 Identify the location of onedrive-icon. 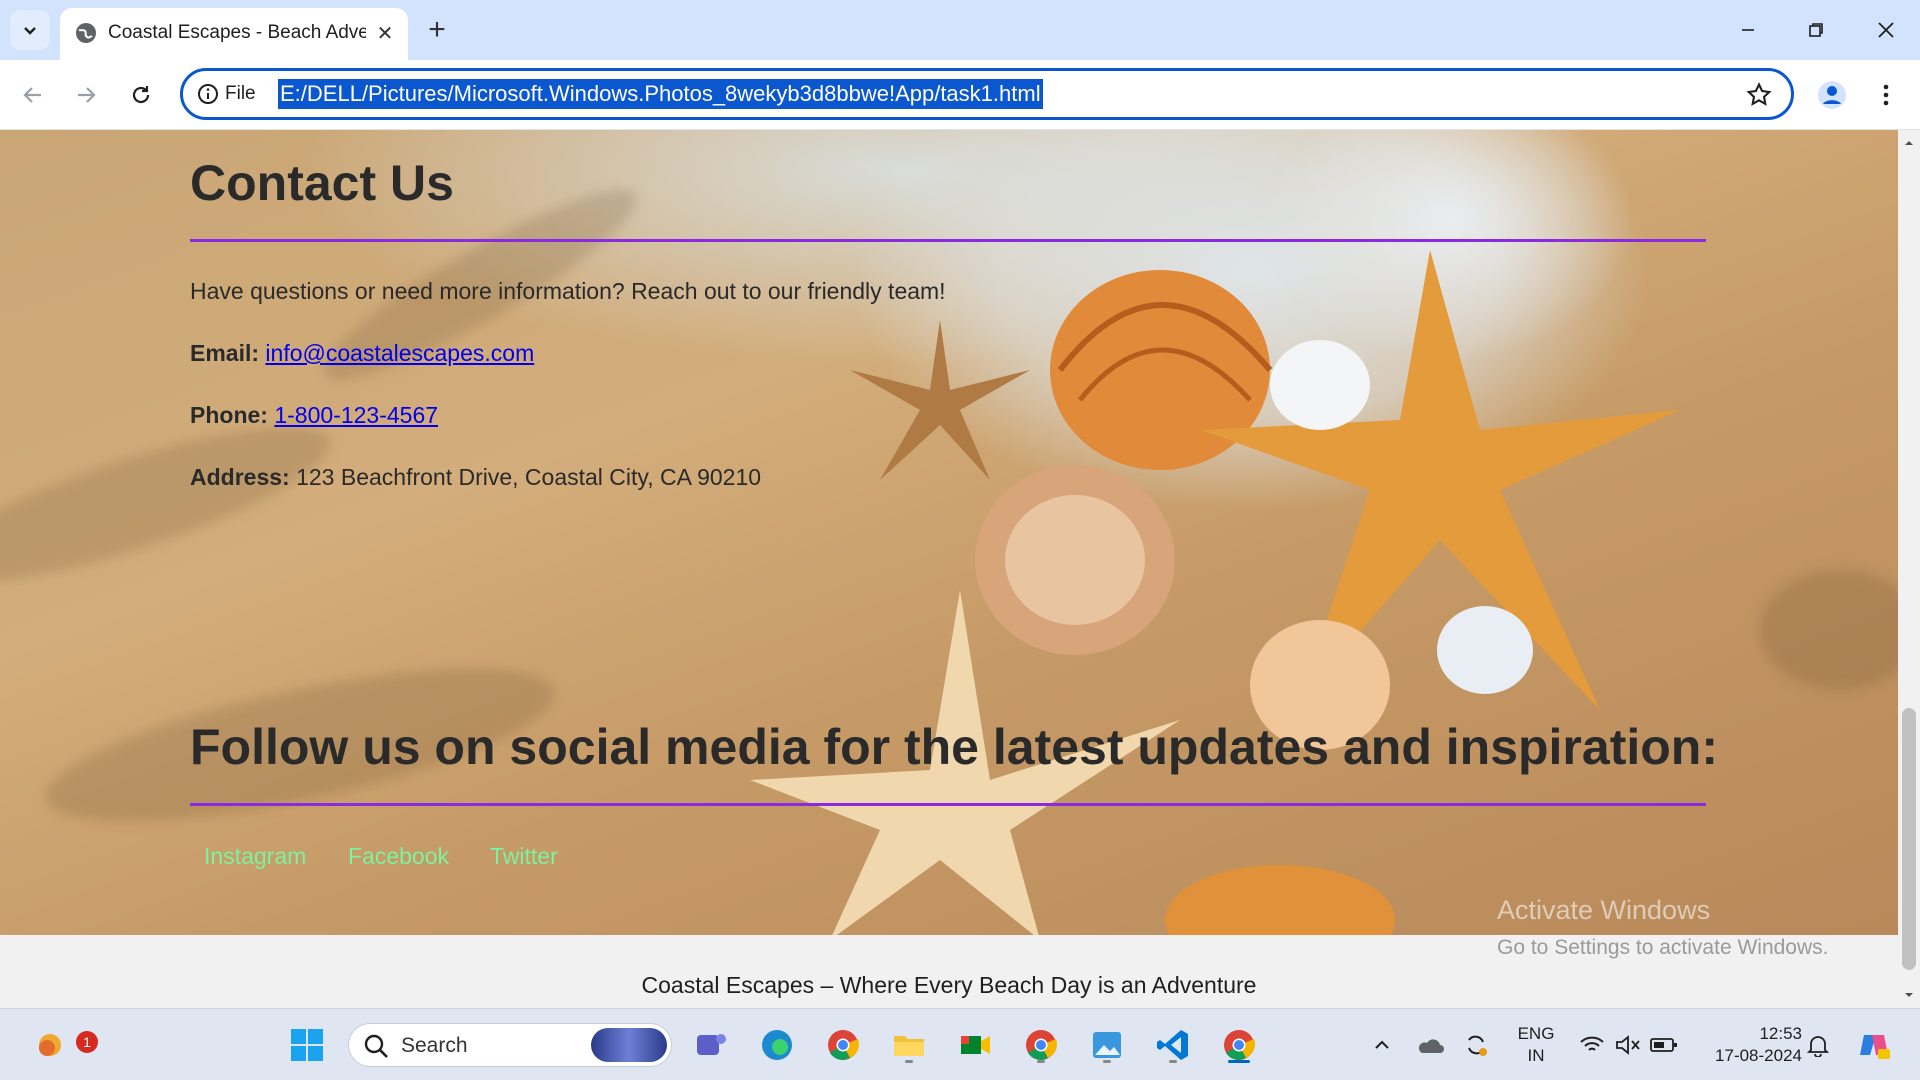
(1431, 1046).